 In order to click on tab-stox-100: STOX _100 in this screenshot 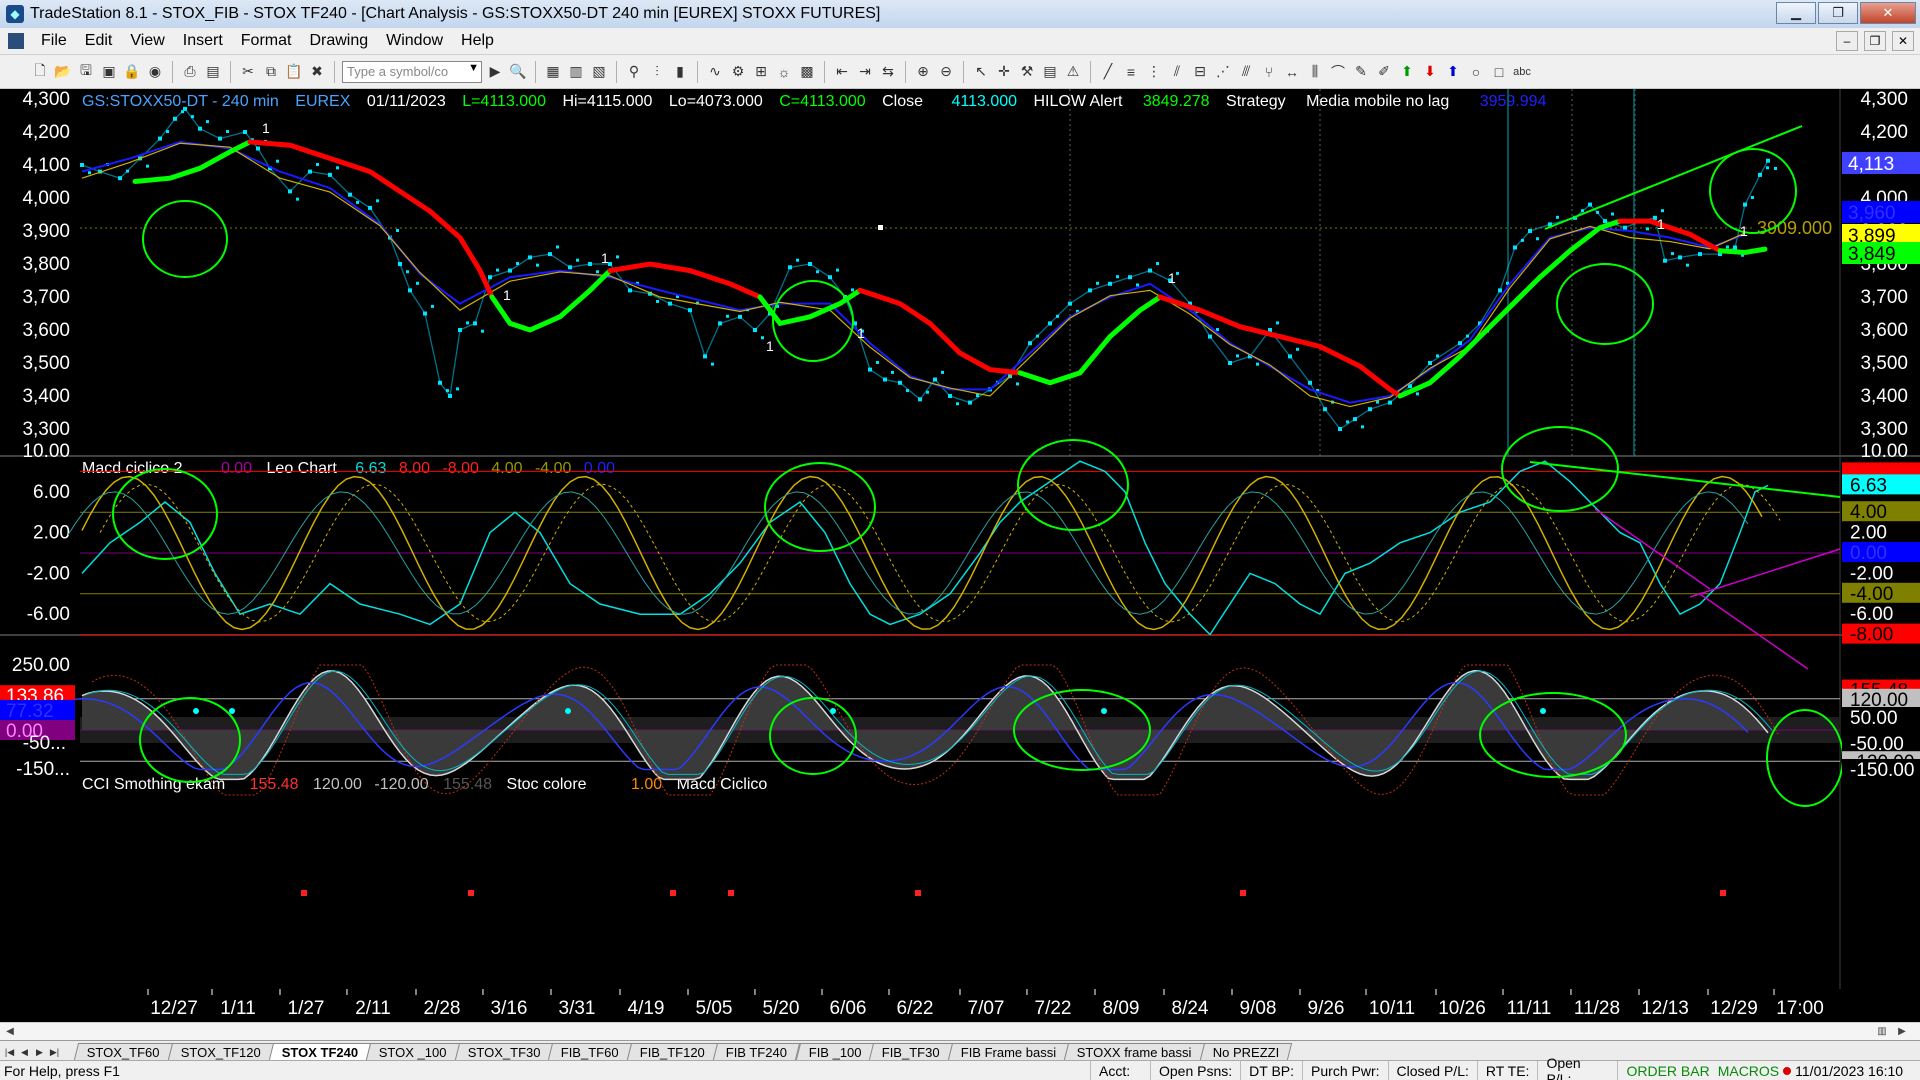, I will do `click(412, 1051)`.